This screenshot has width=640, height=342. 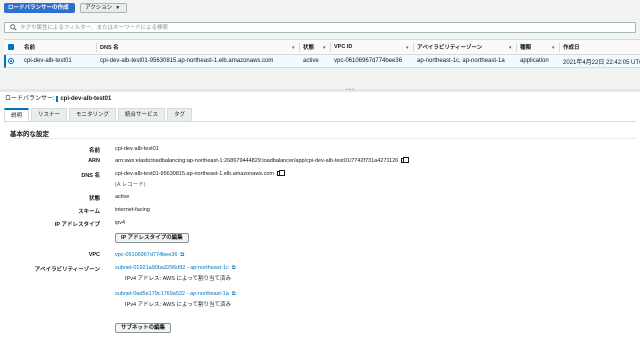 I want to click on row-type: application, so click(x=534, y=61).